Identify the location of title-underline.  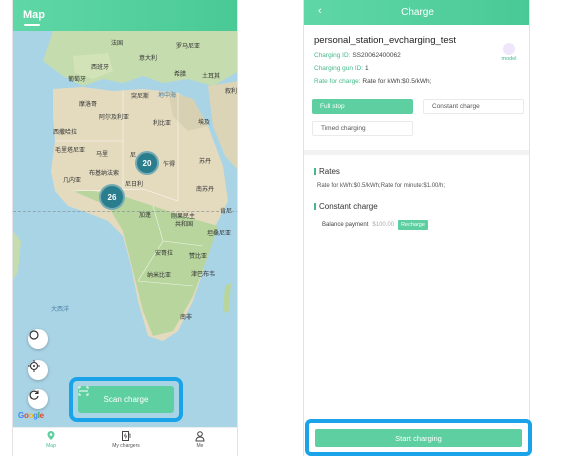
(32, 25).